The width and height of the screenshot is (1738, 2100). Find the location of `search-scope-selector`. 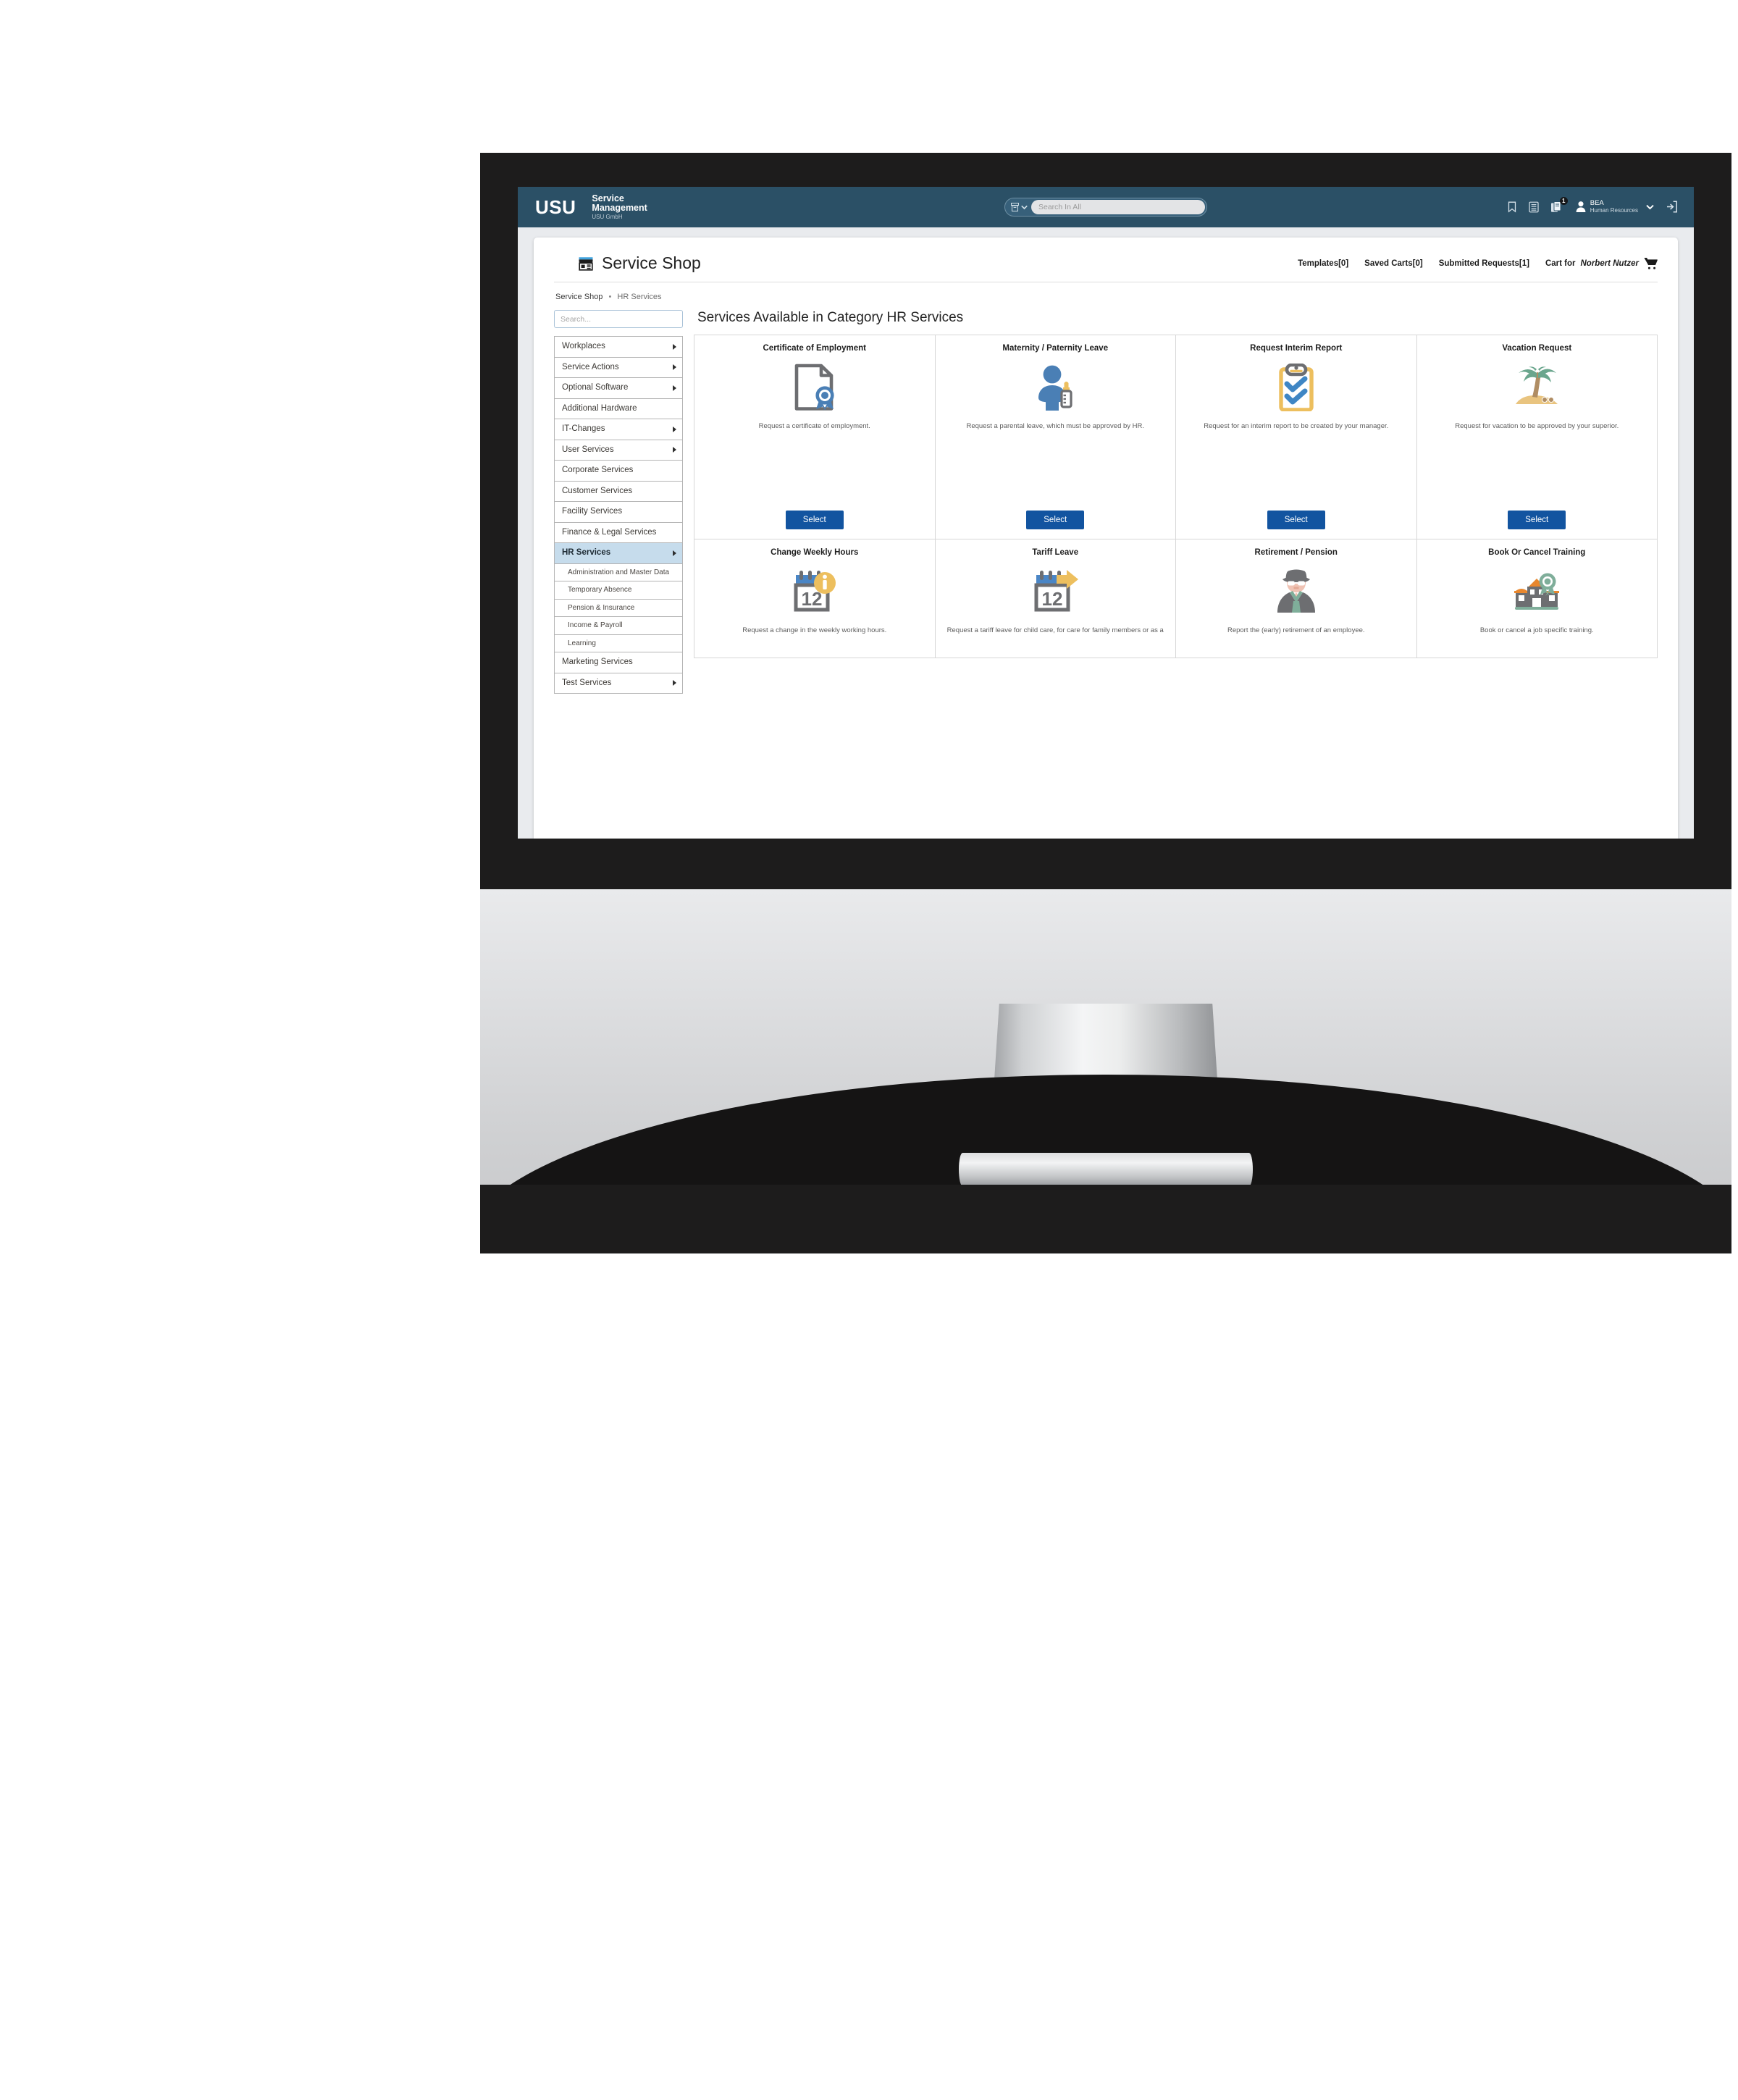

search-scope-selector is located at coordinates (1021, 207).